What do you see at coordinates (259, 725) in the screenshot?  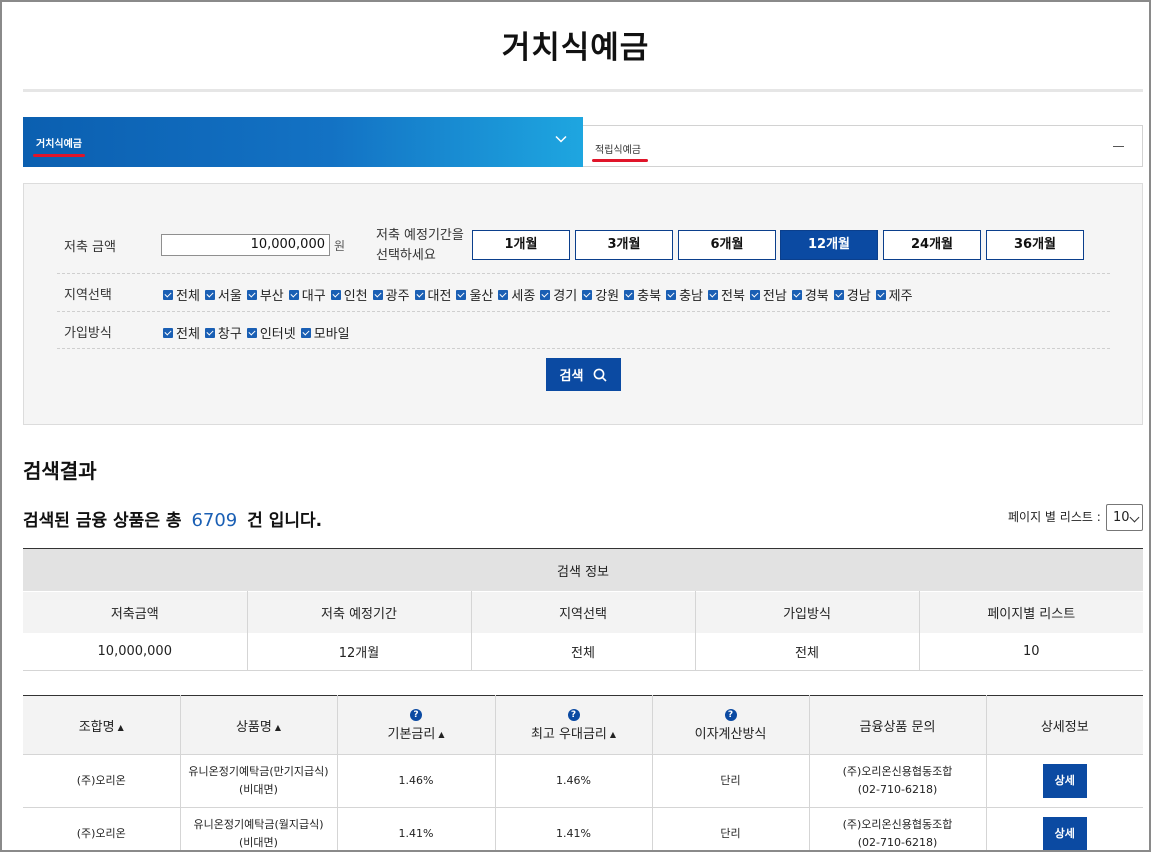 I see `column-header-product: 상품명 ▲` at bounding box center [259, 725].